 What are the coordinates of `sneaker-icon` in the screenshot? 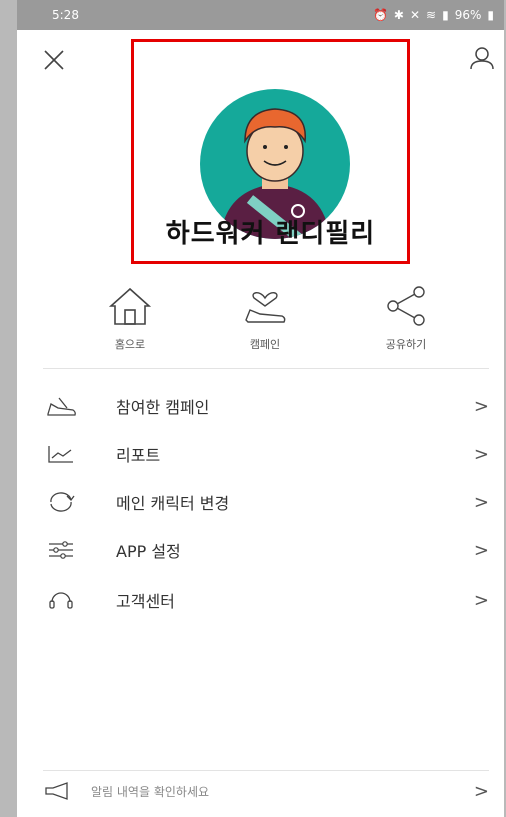 It's located at (61, 406).